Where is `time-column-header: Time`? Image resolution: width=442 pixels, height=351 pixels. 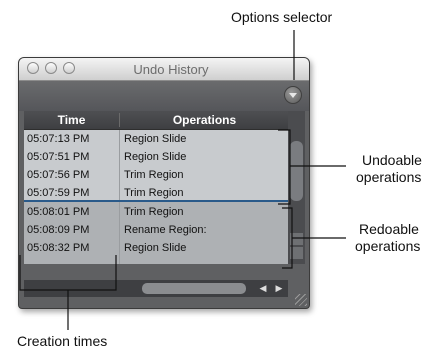 time-column-header: Time is located at coordinates (71, 120).